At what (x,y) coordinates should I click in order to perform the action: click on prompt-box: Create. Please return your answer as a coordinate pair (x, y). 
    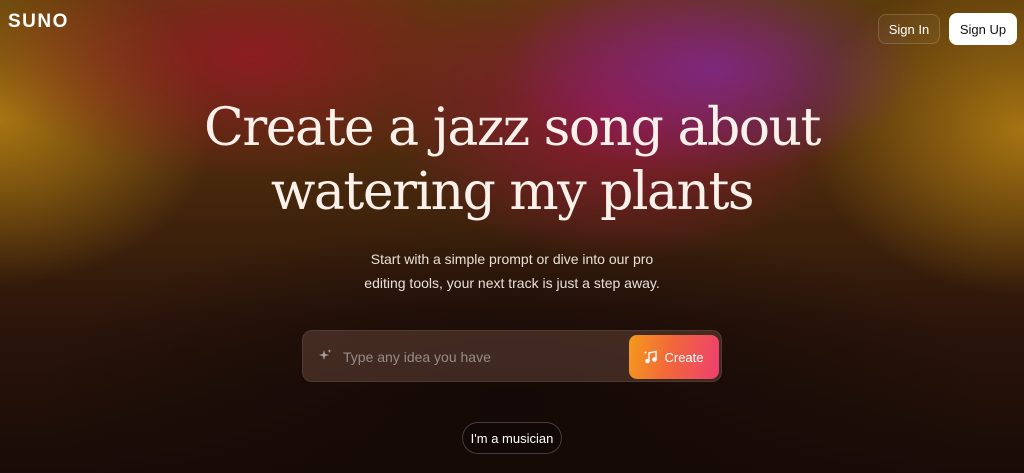
    Looking at the image, I should click on (512, 356).